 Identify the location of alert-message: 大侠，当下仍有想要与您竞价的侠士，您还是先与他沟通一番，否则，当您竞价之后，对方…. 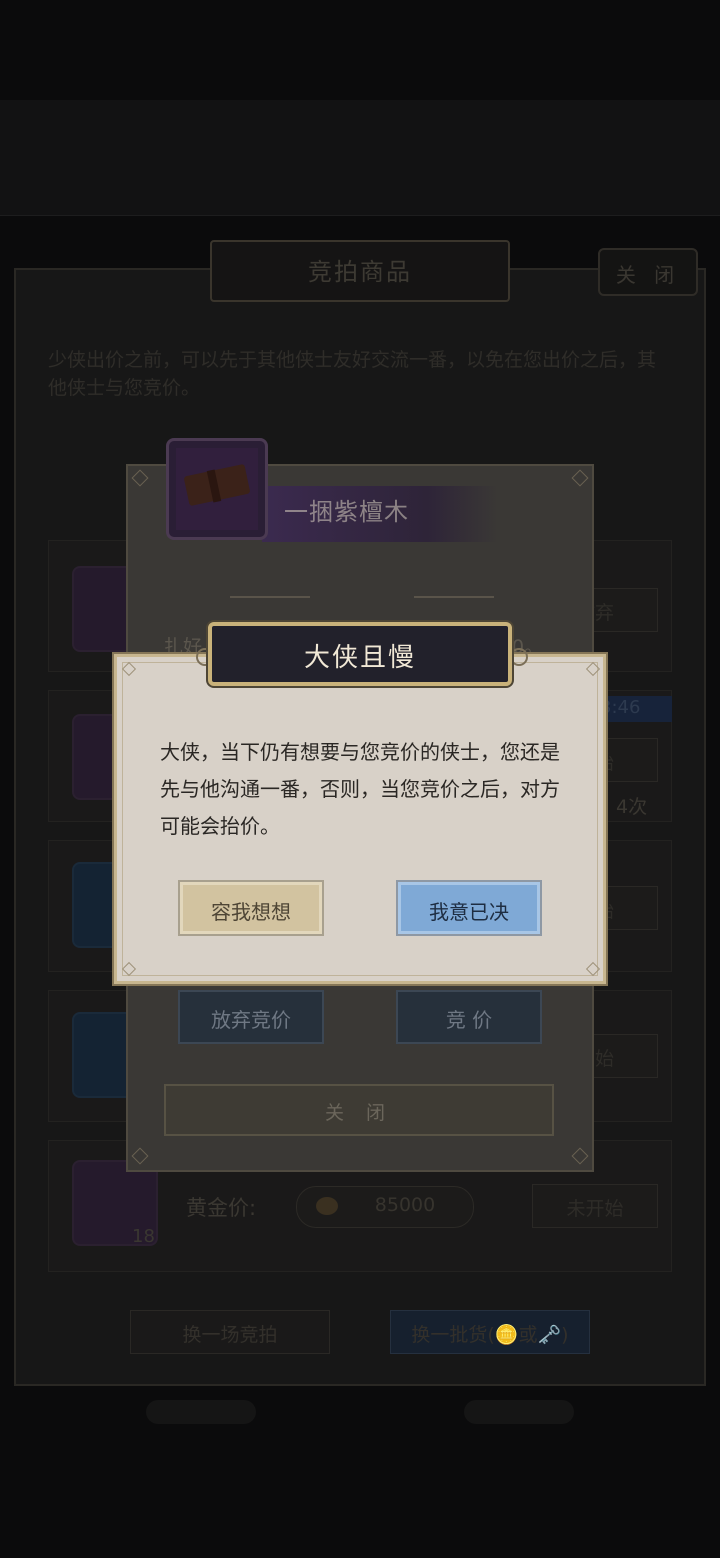
(360, 789).